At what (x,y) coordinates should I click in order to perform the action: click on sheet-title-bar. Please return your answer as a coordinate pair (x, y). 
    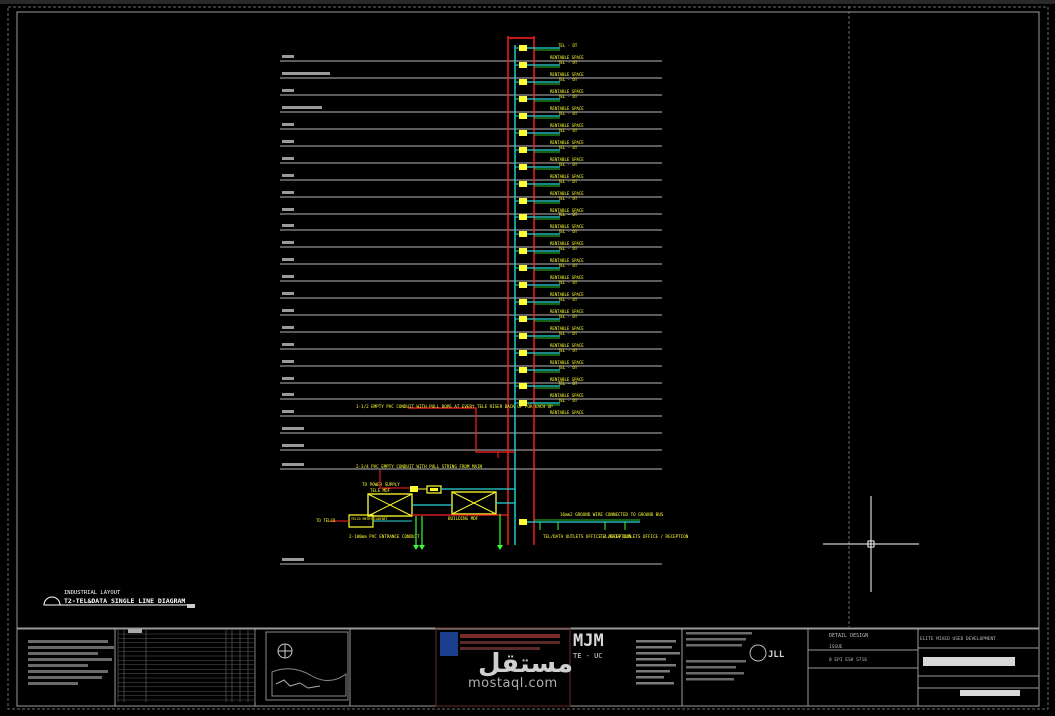
    Looking at the image, I should click on (969, 661).